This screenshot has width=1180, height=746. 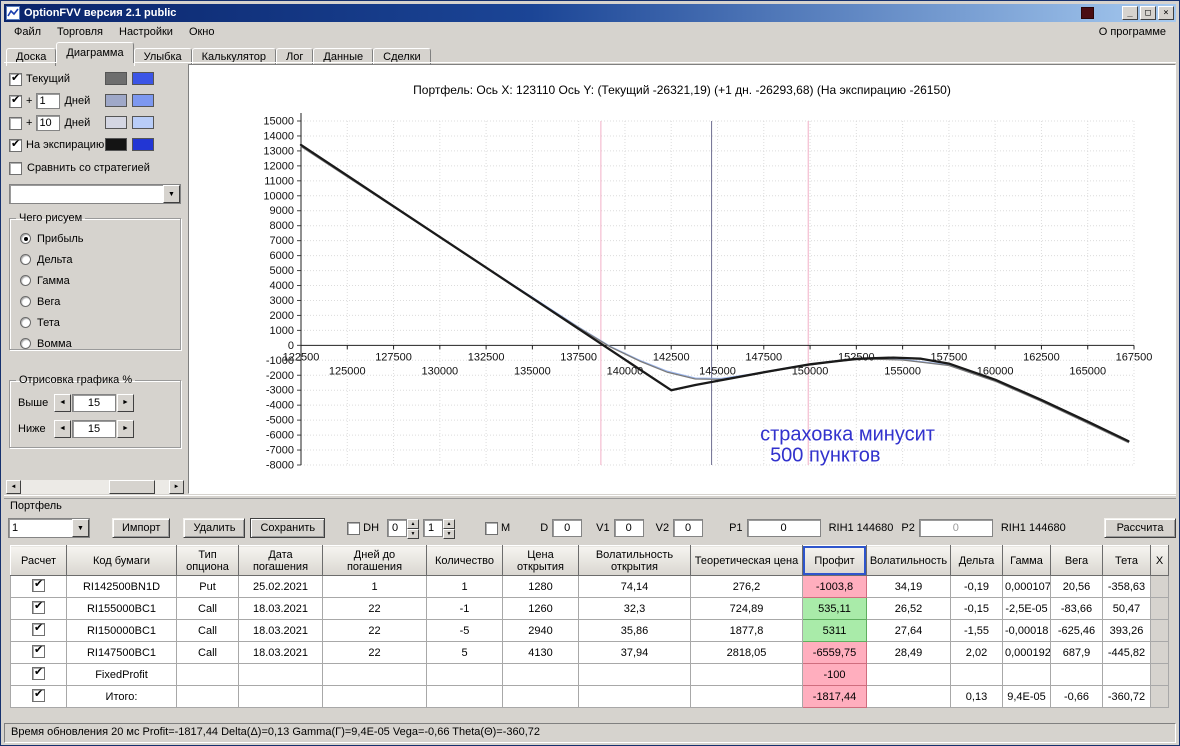 What do you see at coordinates (15, 100) in the screenshot?
I see `series-checkbox-plus1-days` at bounding box center [15, 100].